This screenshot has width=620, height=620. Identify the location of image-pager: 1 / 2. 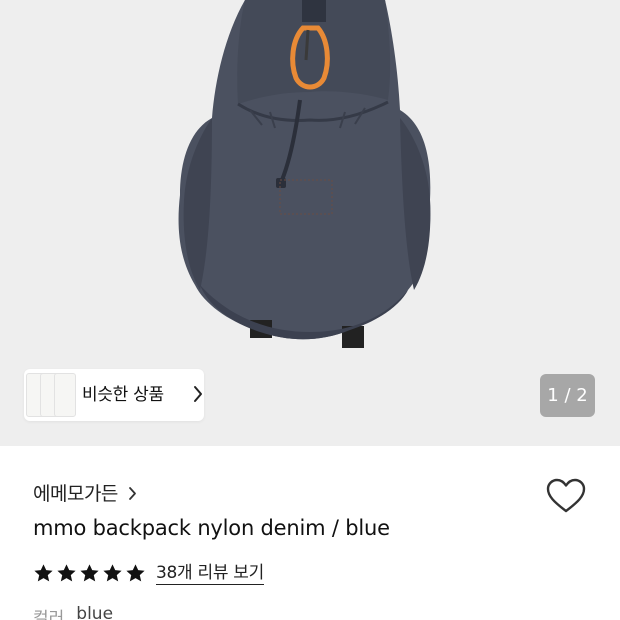
(567, 395).